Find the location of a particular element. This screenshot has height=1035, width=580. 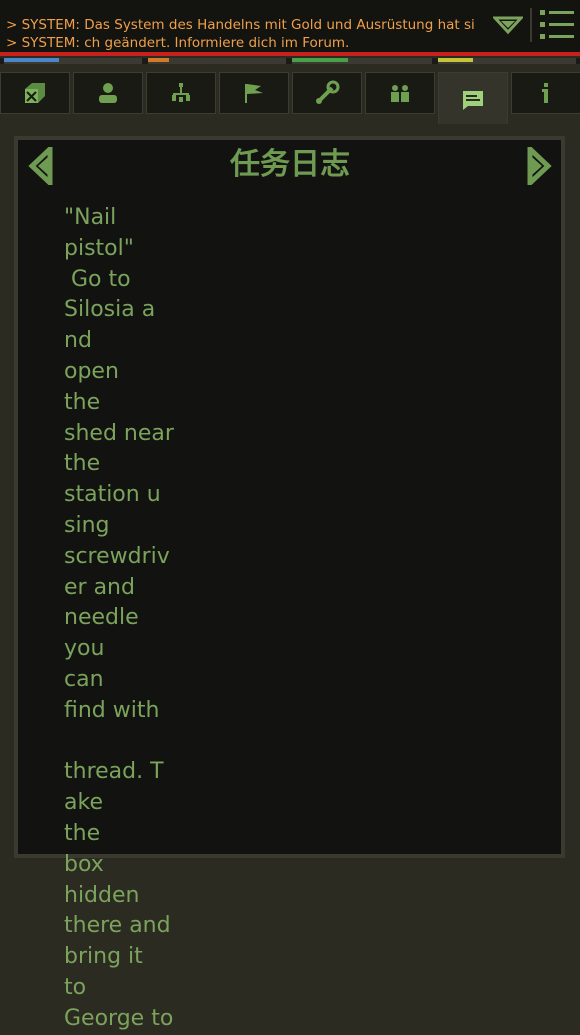

inventory-icon is located at coordinates (35, 93).